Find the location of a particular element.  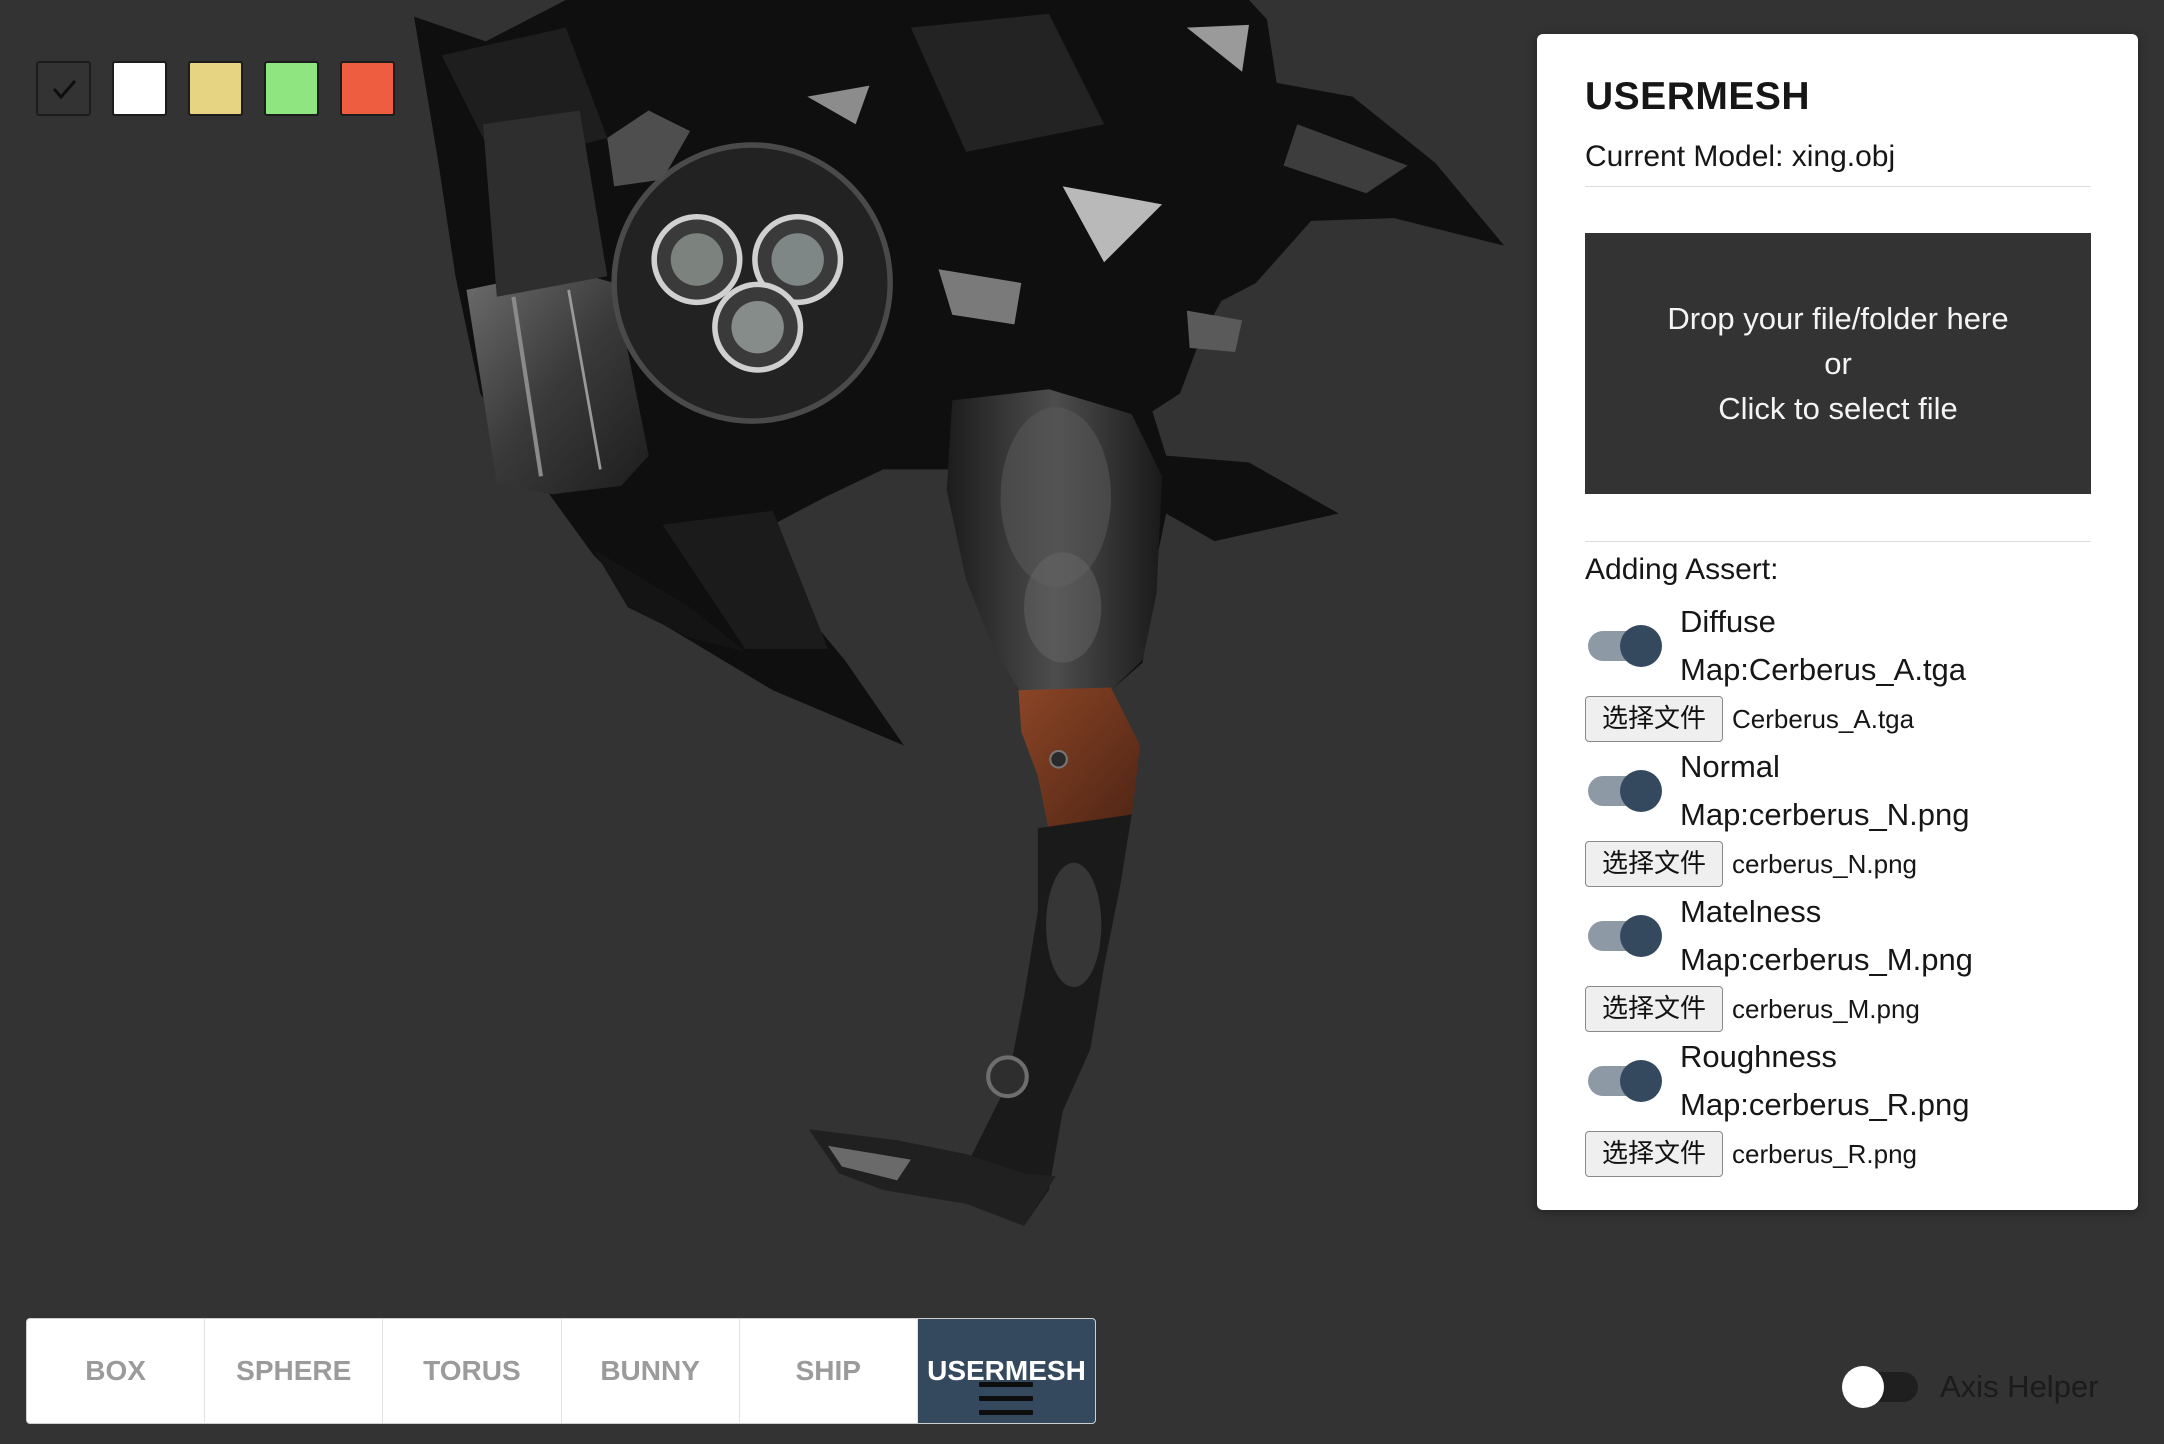

normal-map-toggle is located at coordinates (1625, 791).